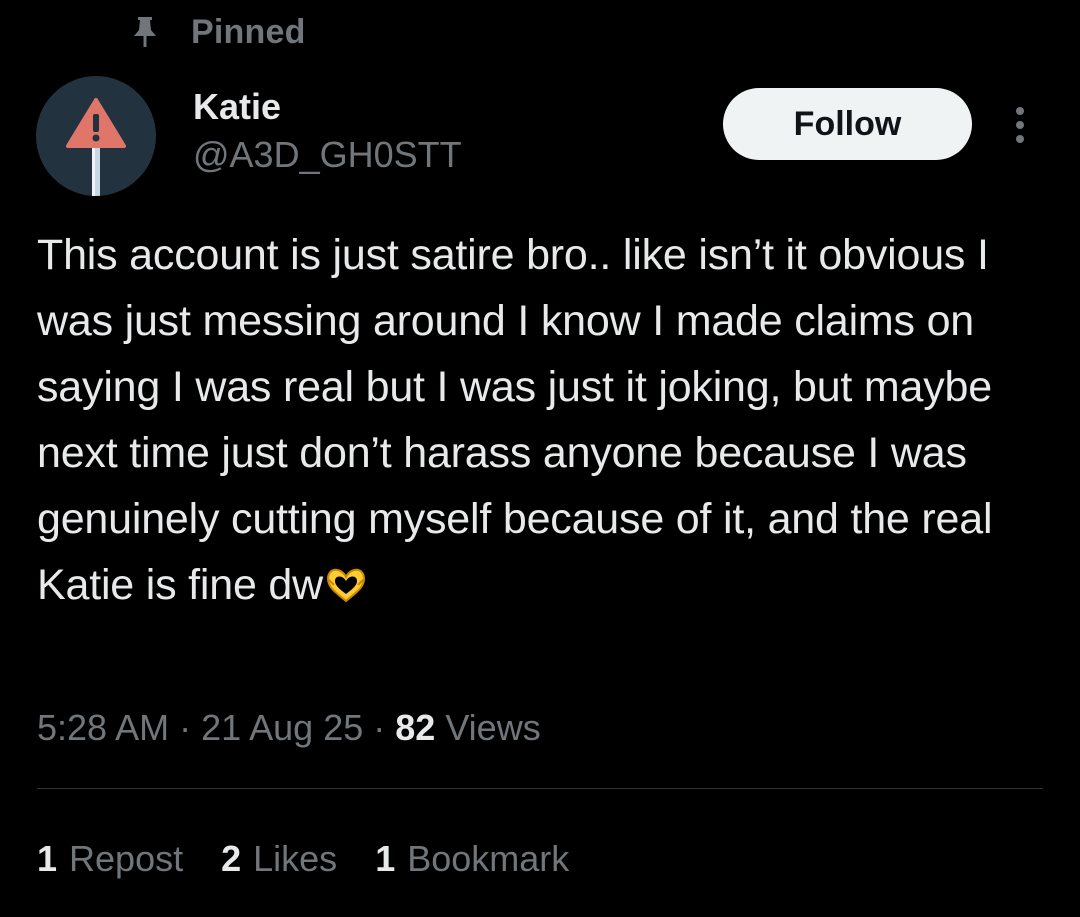 The width and height of the screenshot is (1080, 917). What do you see at coordinates (282, 727) in the screenshot?
I see `tweet-date: 21 Aug 25` at bounding box center [282, 727].